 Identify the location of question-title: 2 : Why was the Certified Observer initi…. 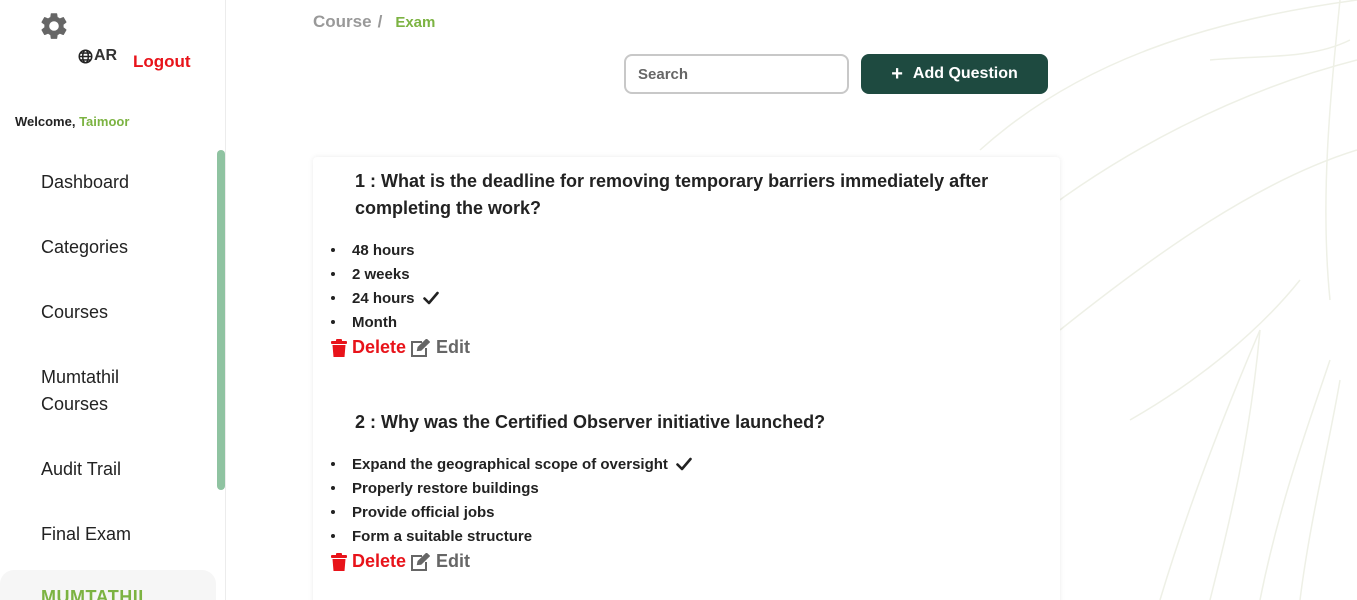
(590, 422).